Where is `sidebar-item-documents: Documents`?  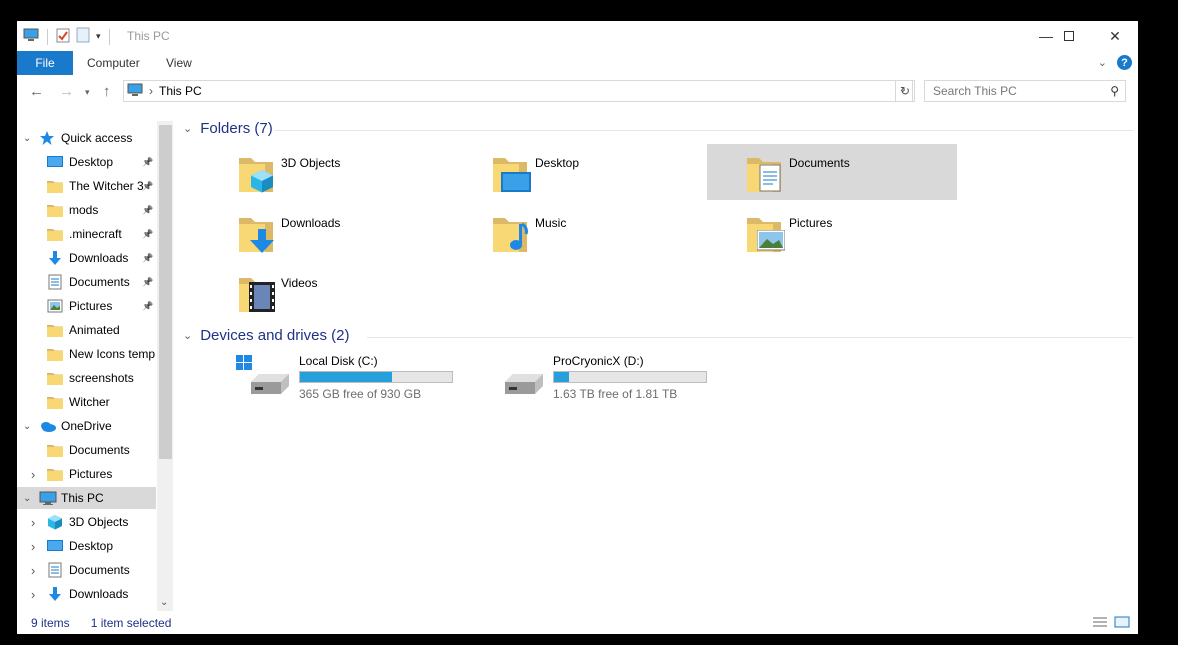 sidebar-item-documents: Documents is located at coordinates (86, 450).